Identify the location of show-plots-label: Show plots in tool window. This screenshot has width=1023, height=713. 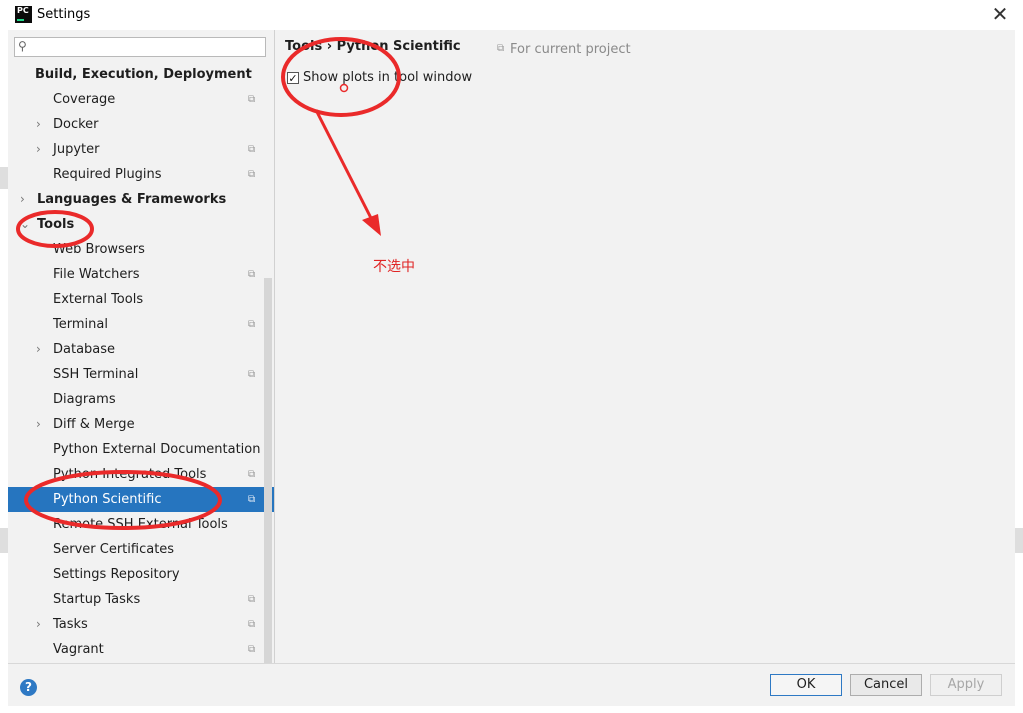
(387, 77).